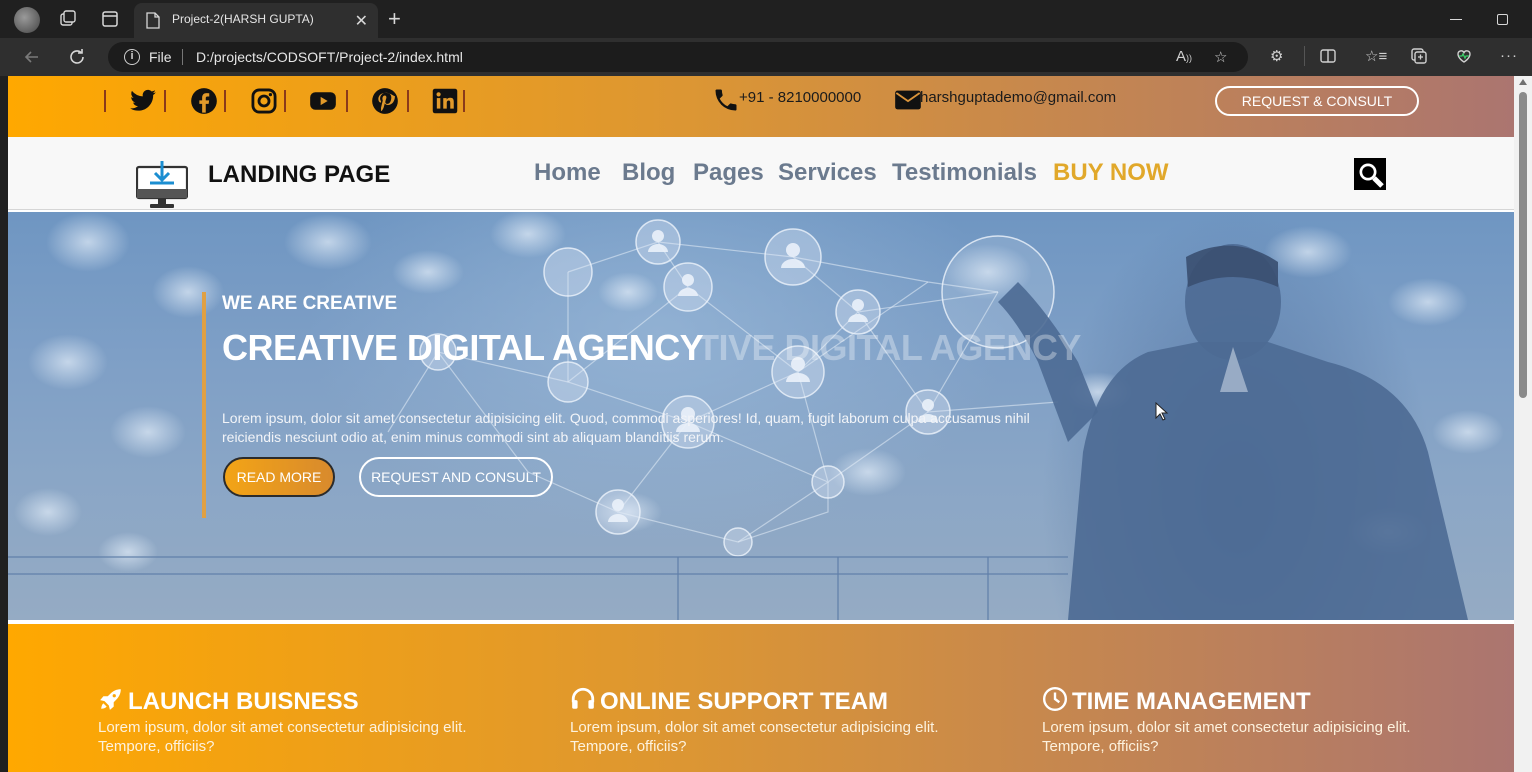  I want to click on email-address: harshguptademo@gmail.com, so click(1018, 97).